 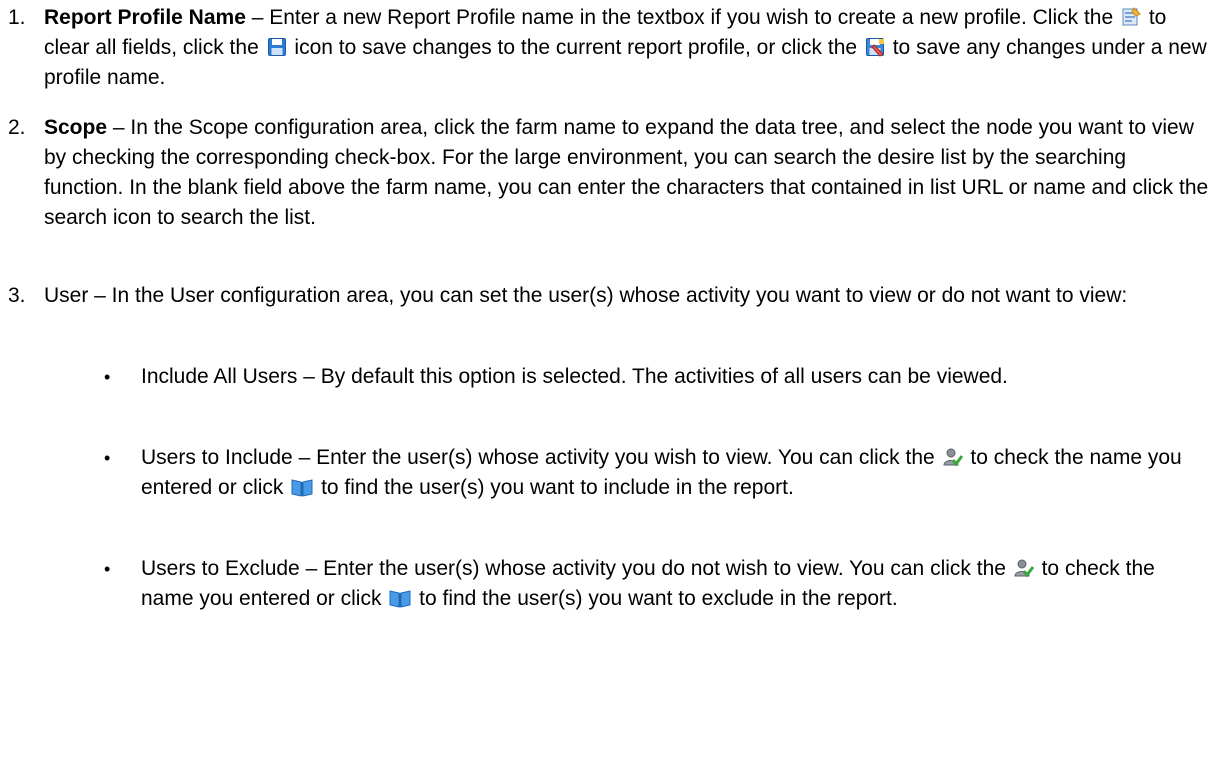 I want to click on list-number: 2., so click(x=17, y=127).